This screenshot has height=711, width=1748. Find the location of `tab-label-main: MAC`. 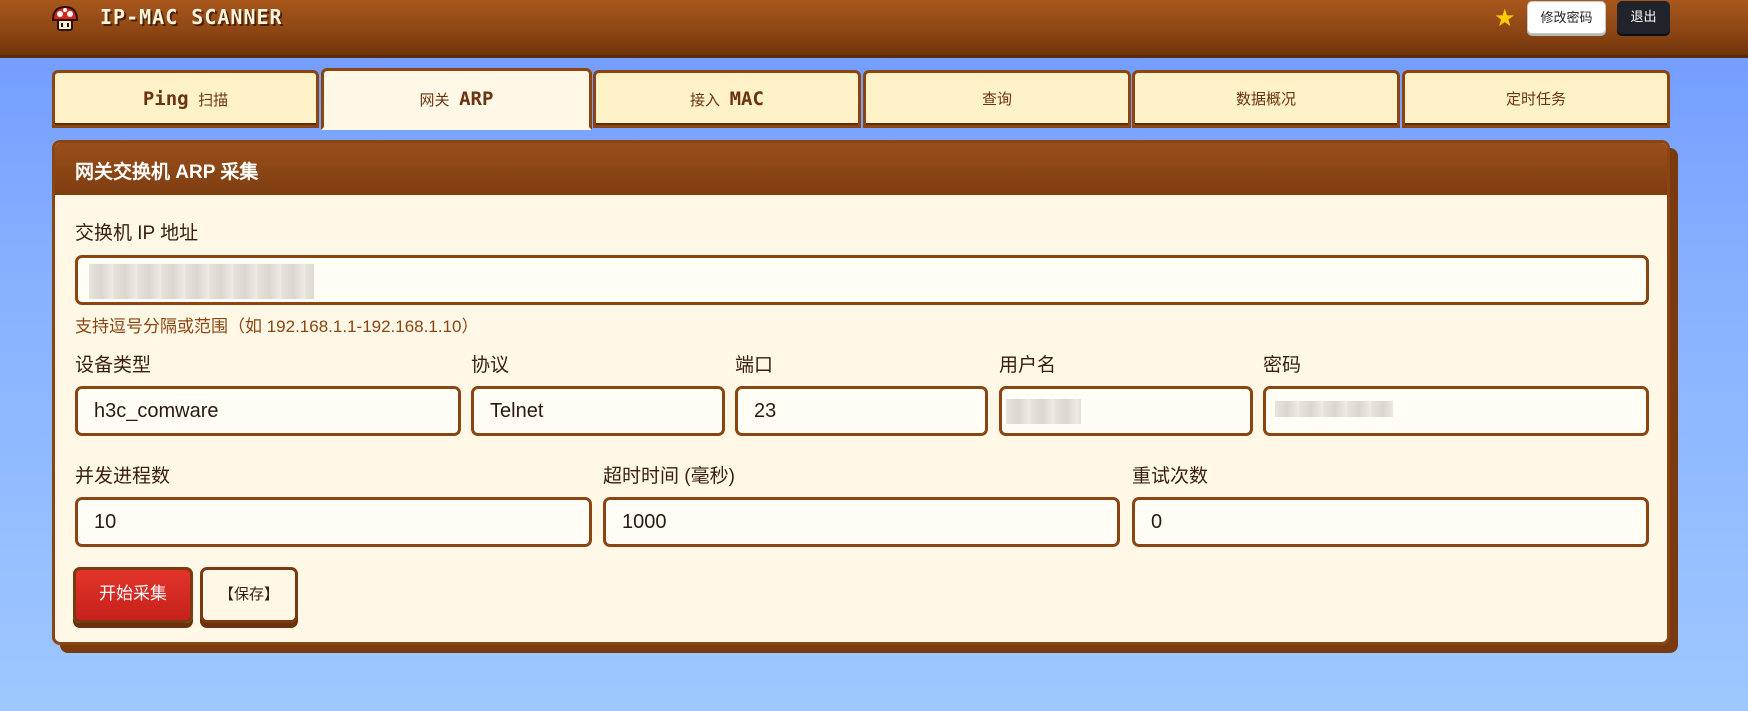

tab-label-main: MAC is located at coordinates (746, 99).